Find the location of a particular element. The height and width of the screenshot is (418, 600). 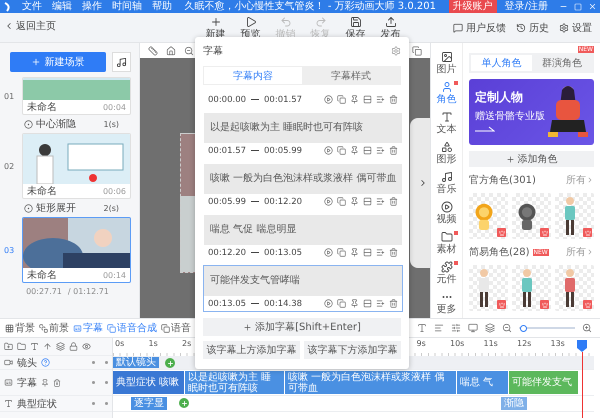

start-time: 00:12.20 is located at coordinates (227, 253).